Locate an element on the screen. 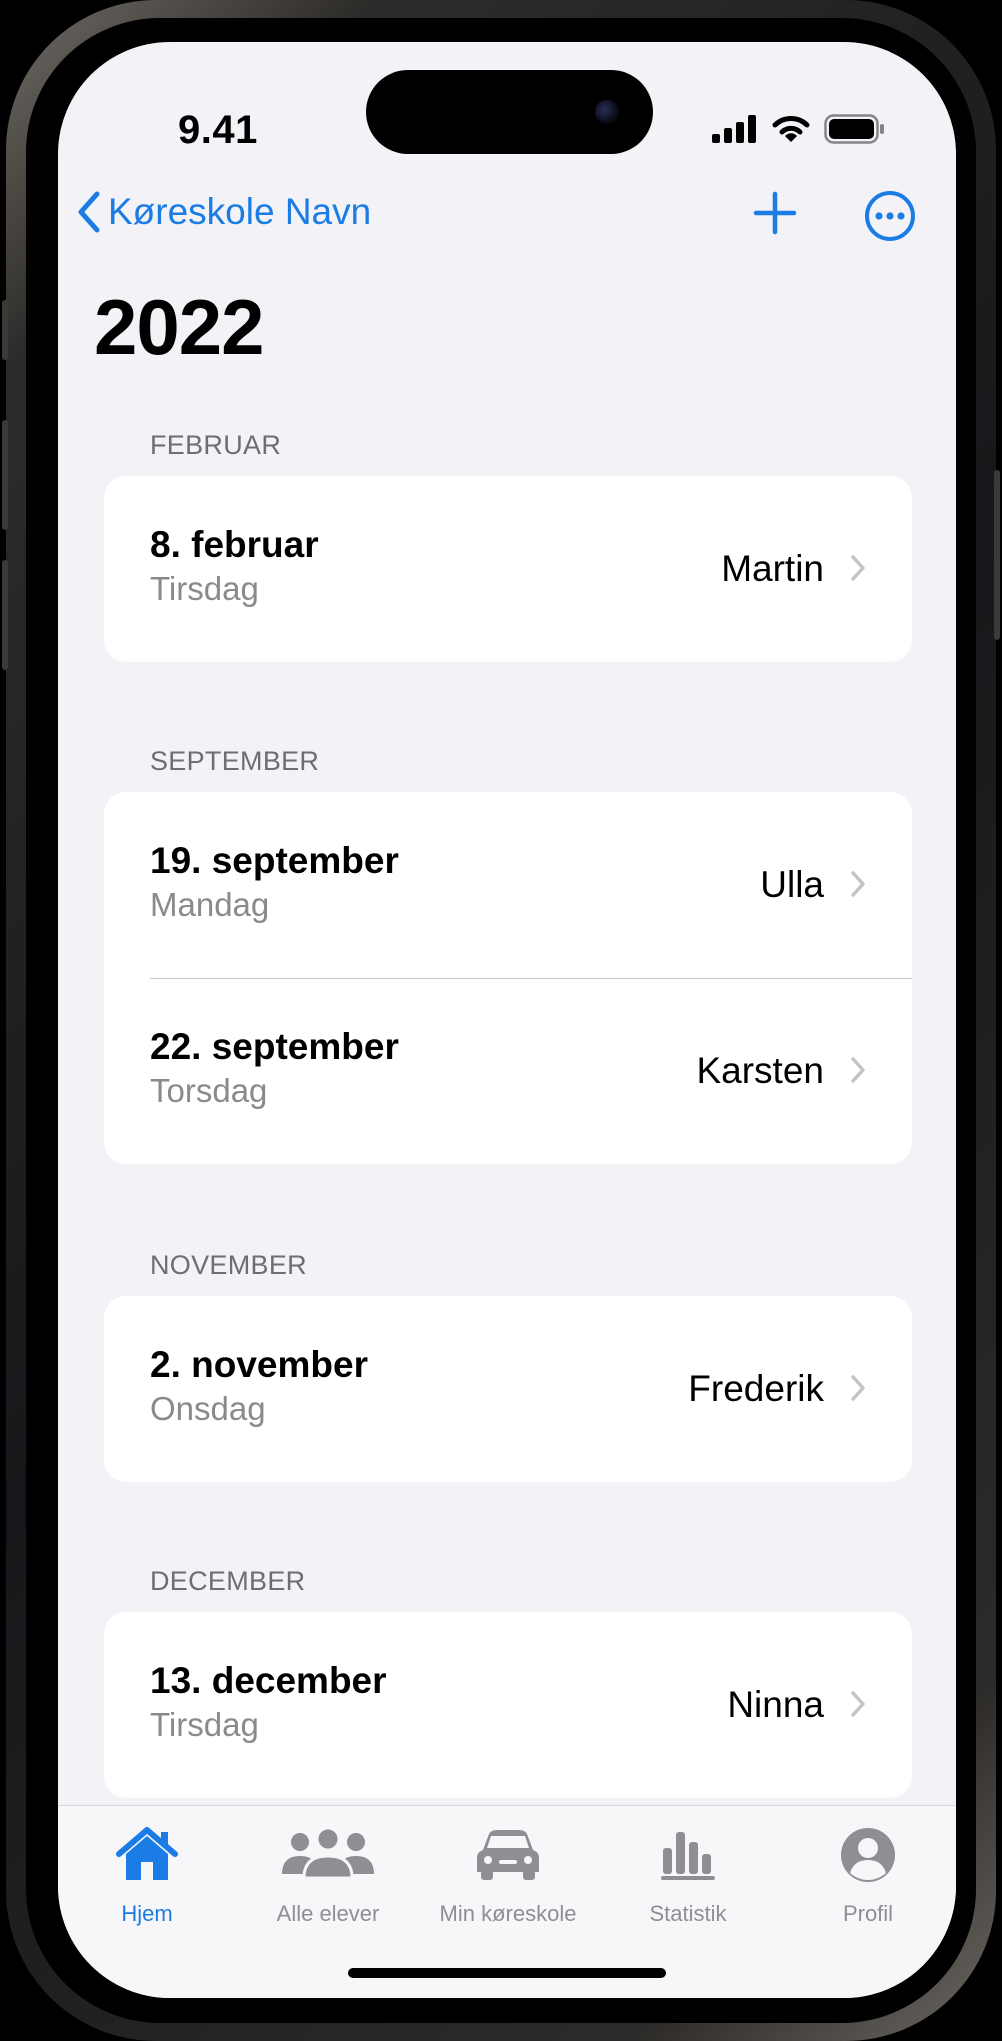 The height and width of the screenshot is (2041, 1002). list-item: 8. februar Tirsdag Martin is located at coordinates (508, 569).